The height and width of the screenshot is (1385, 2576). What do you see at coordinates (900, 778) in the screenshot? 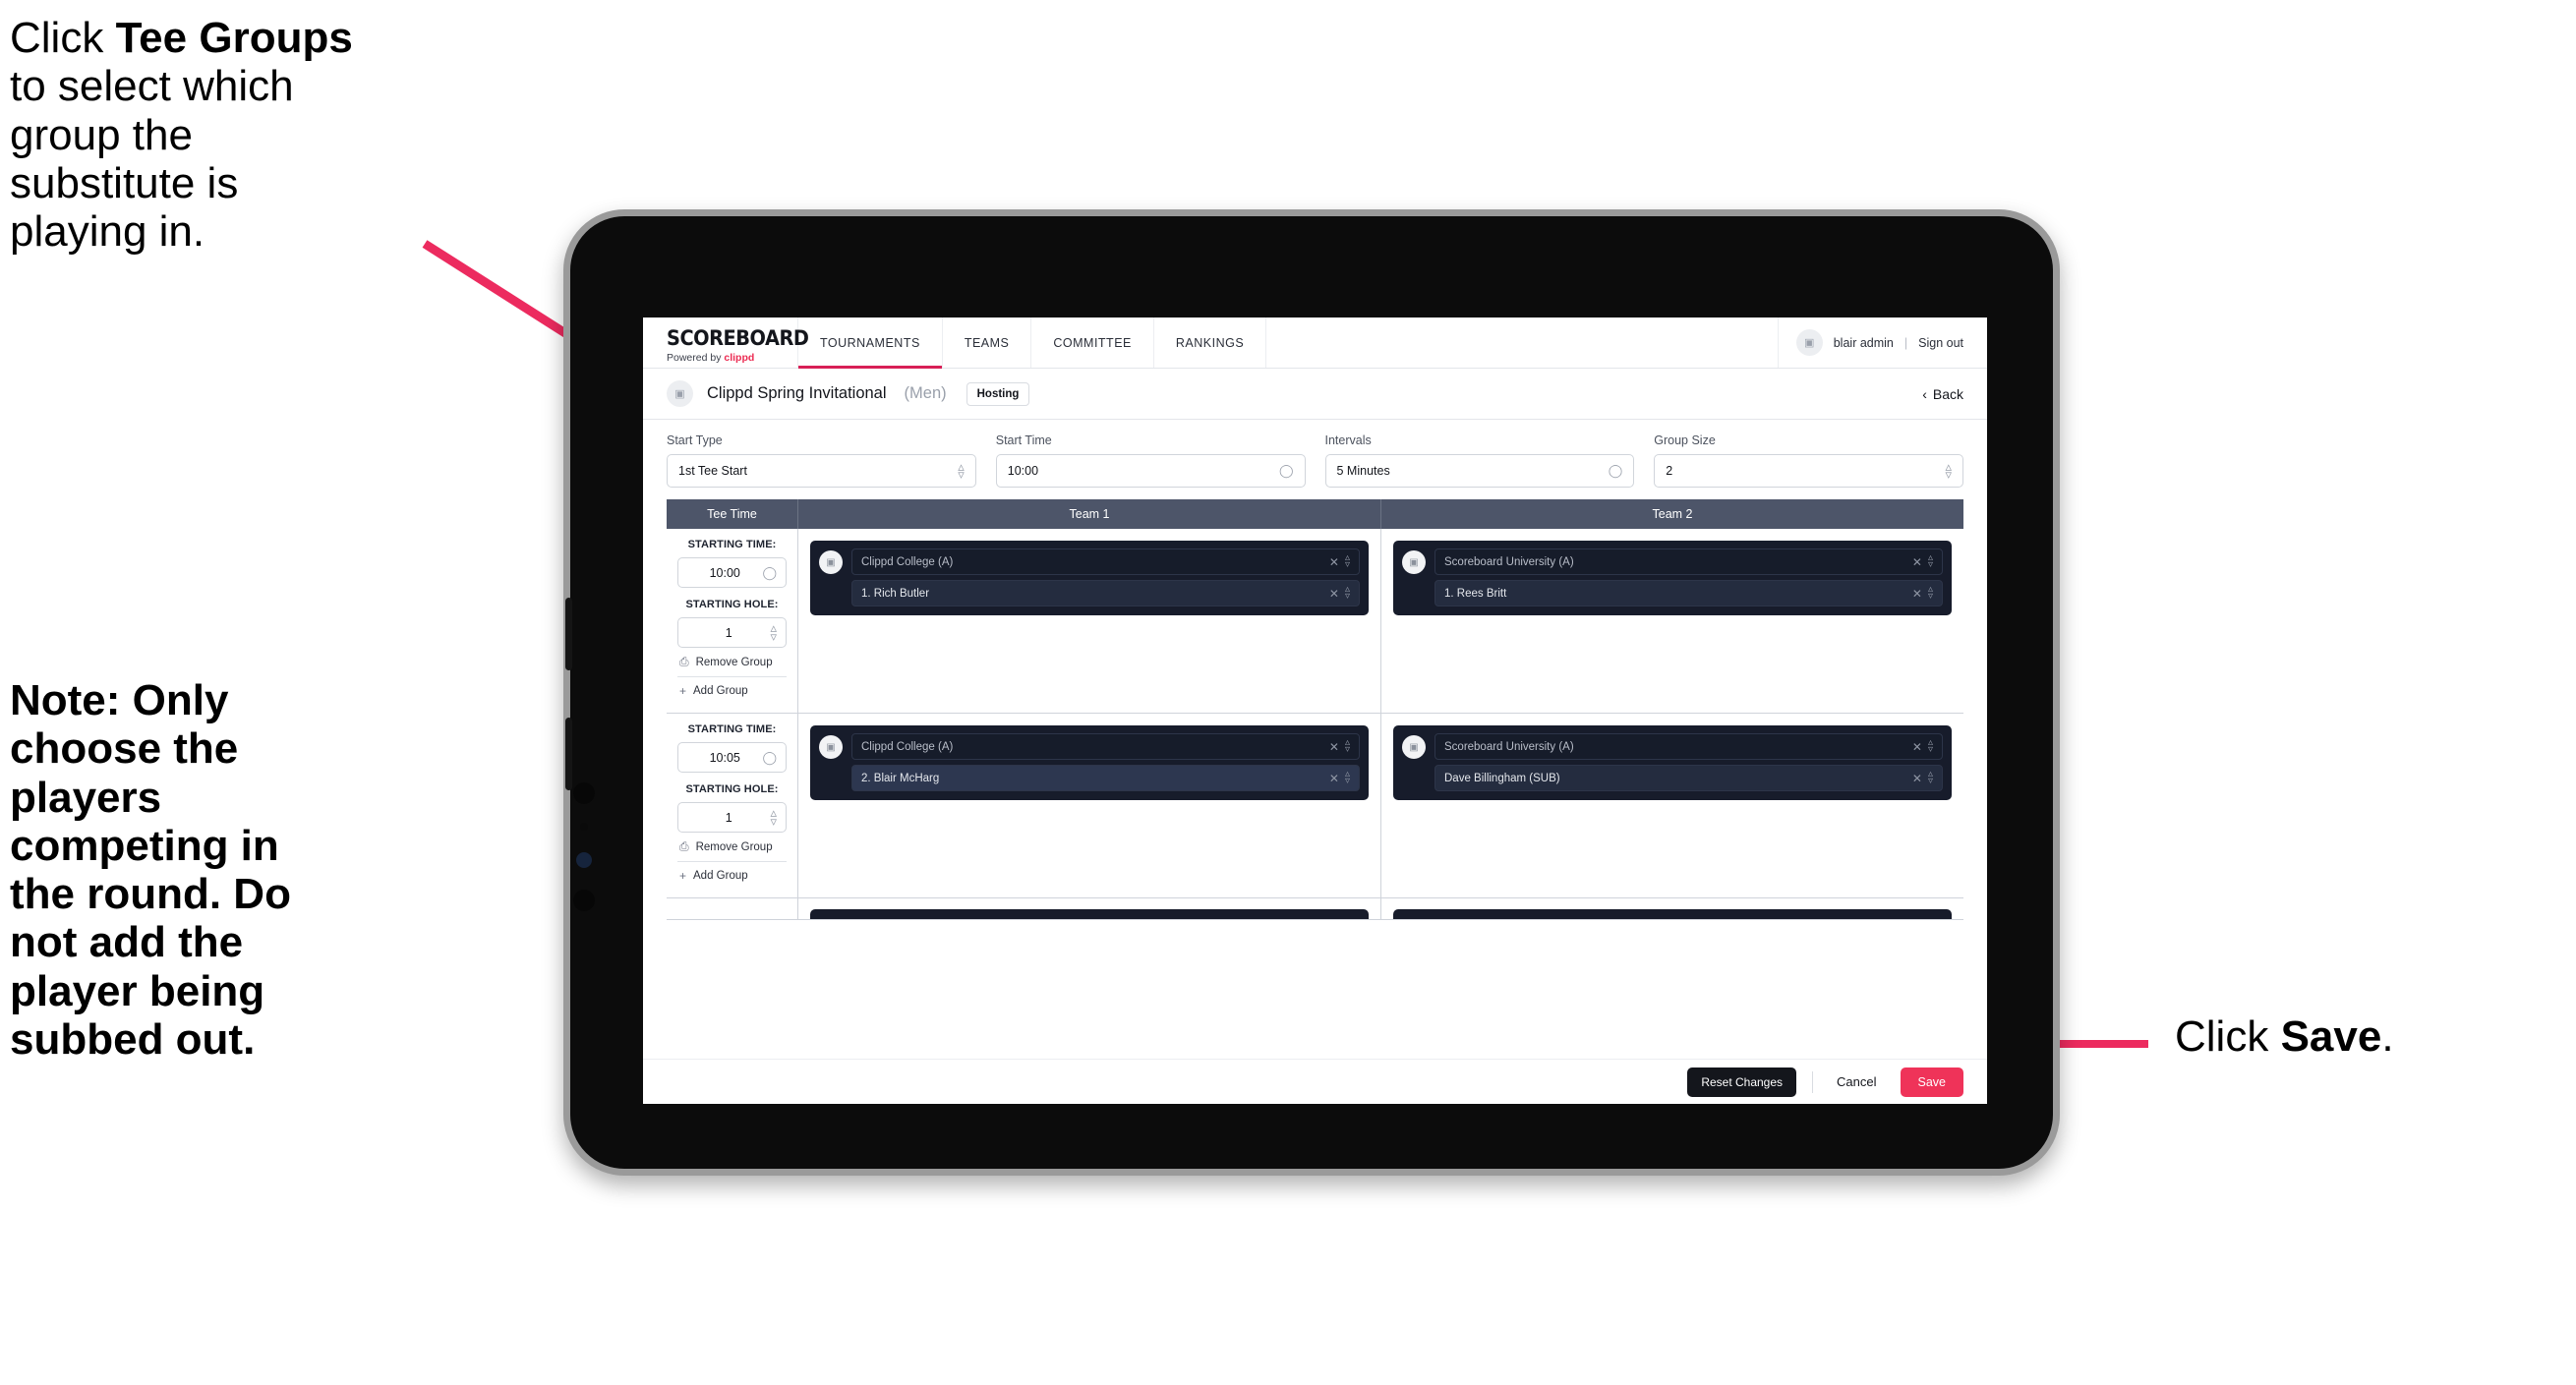
I see `player-name: 2. Blair McHarg` at bounding box center [900, 778].